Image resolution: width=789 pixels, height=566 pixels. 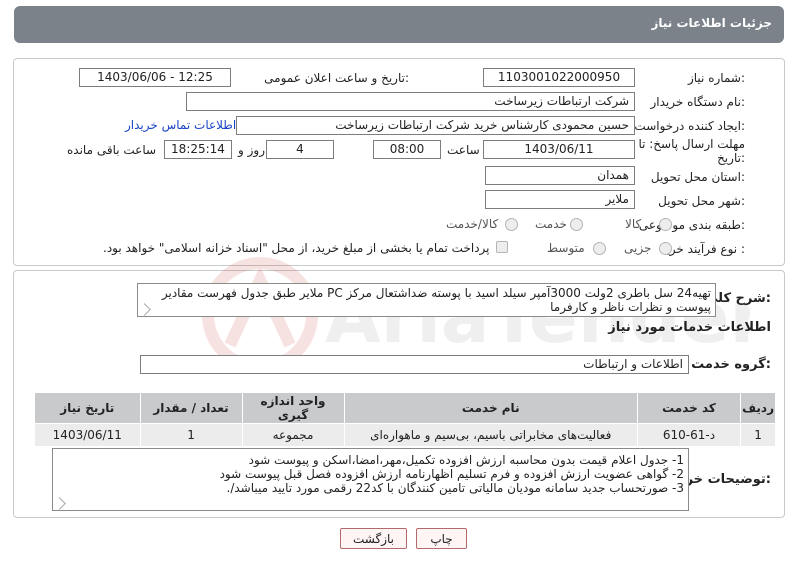 What do you see at coordinates (191, 408) in the screenshot?
I see `col-header-quantity: تعداد / مقدار` at bounding box center [191, 408].